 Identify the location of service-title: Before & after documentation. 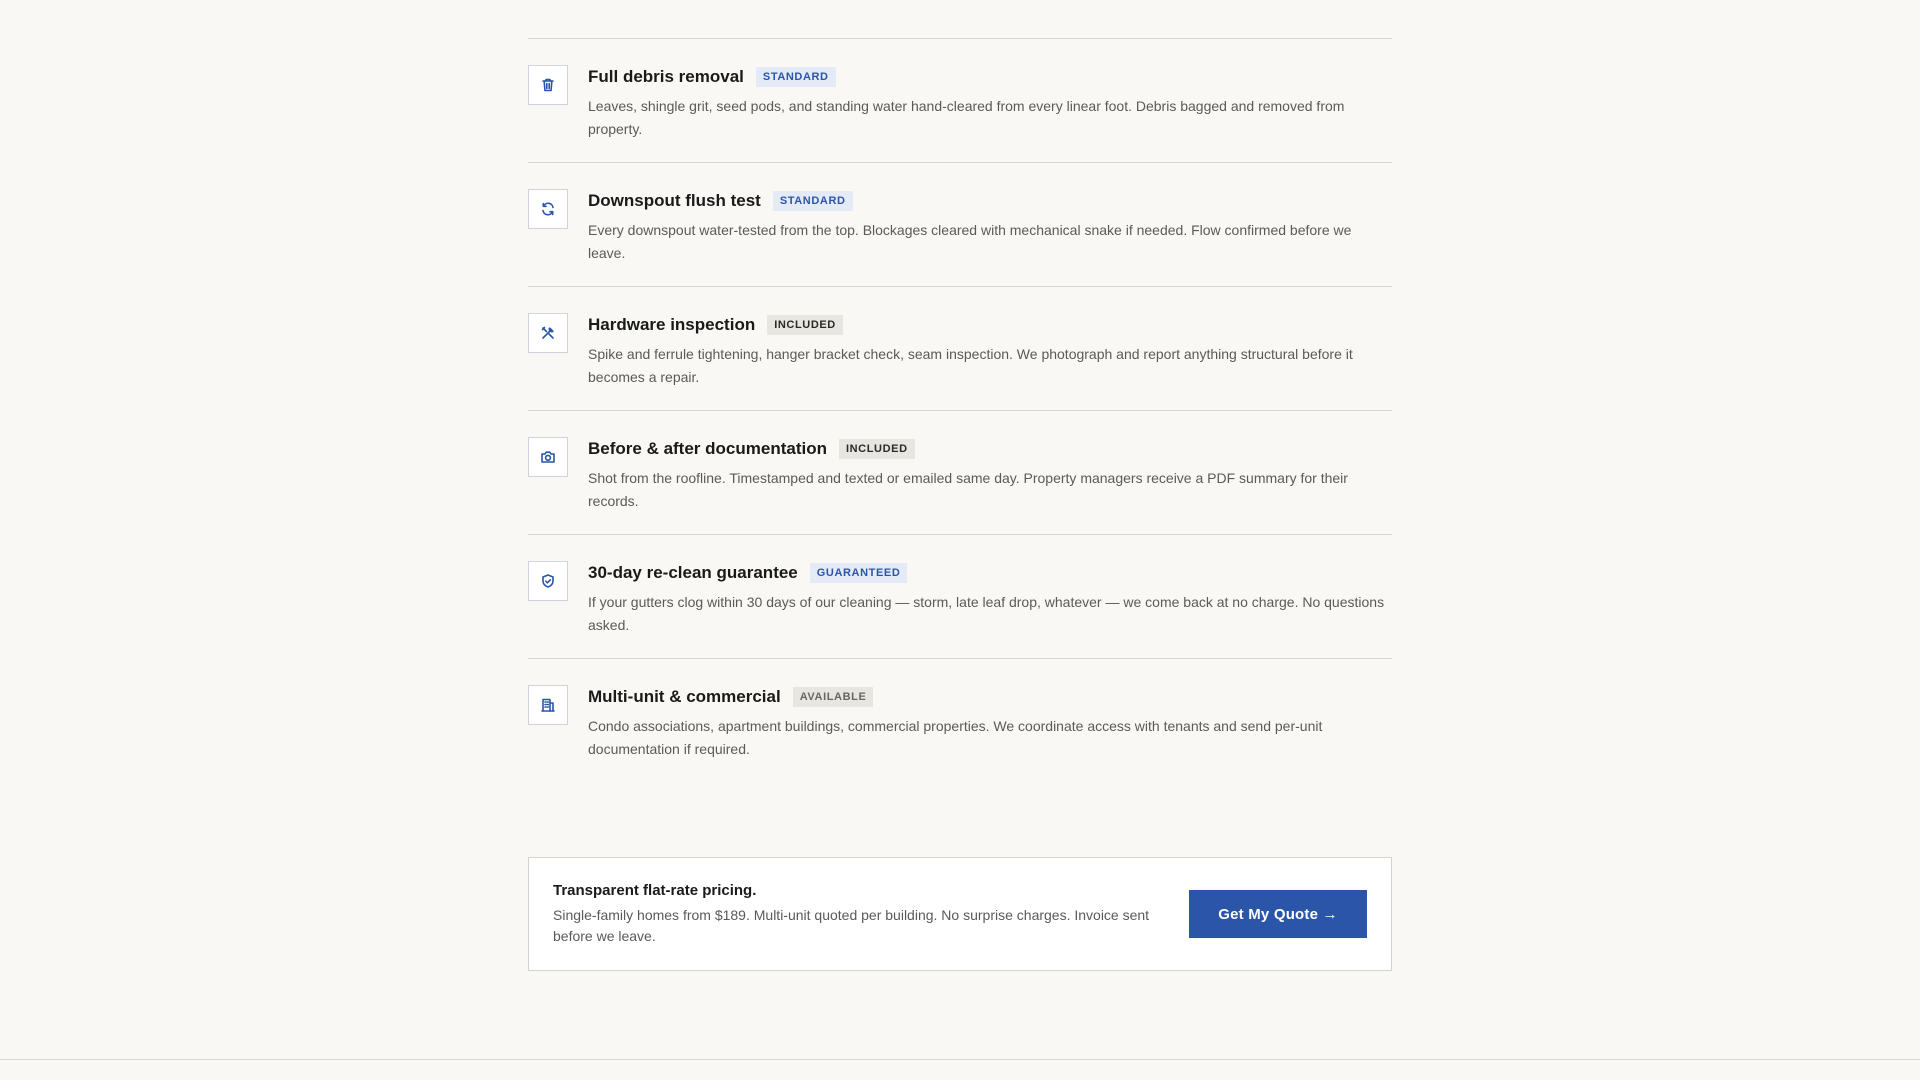
(707, 448).